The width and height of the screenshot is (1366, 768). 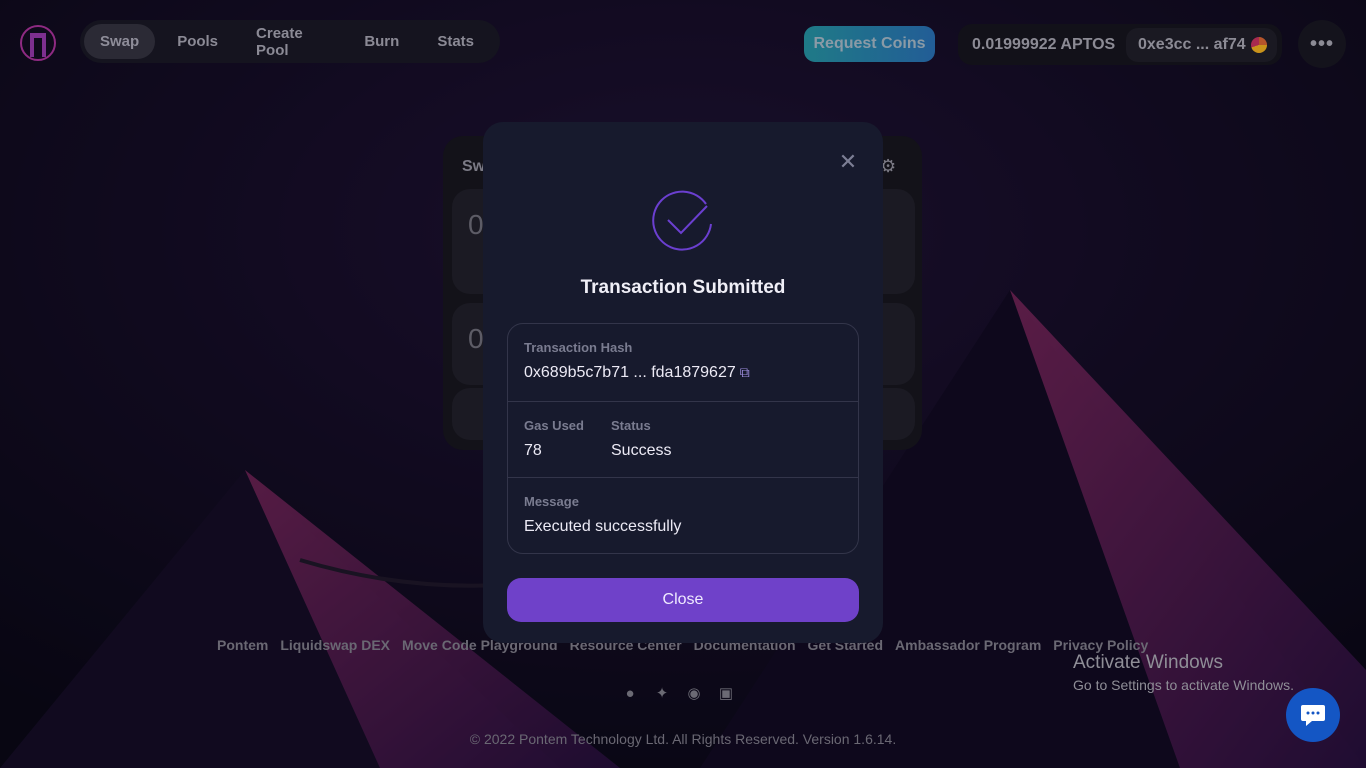 I want to click on status-value: Success, so click(x=641, y=450).